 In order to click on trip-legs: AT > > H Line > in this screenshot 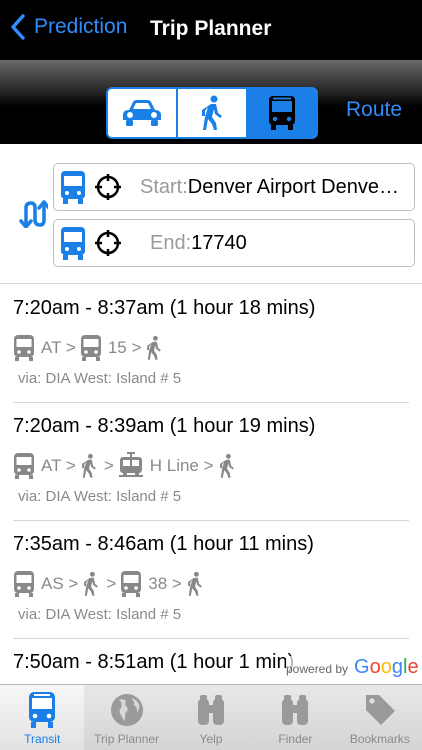, I will do `click(124, 466)`.